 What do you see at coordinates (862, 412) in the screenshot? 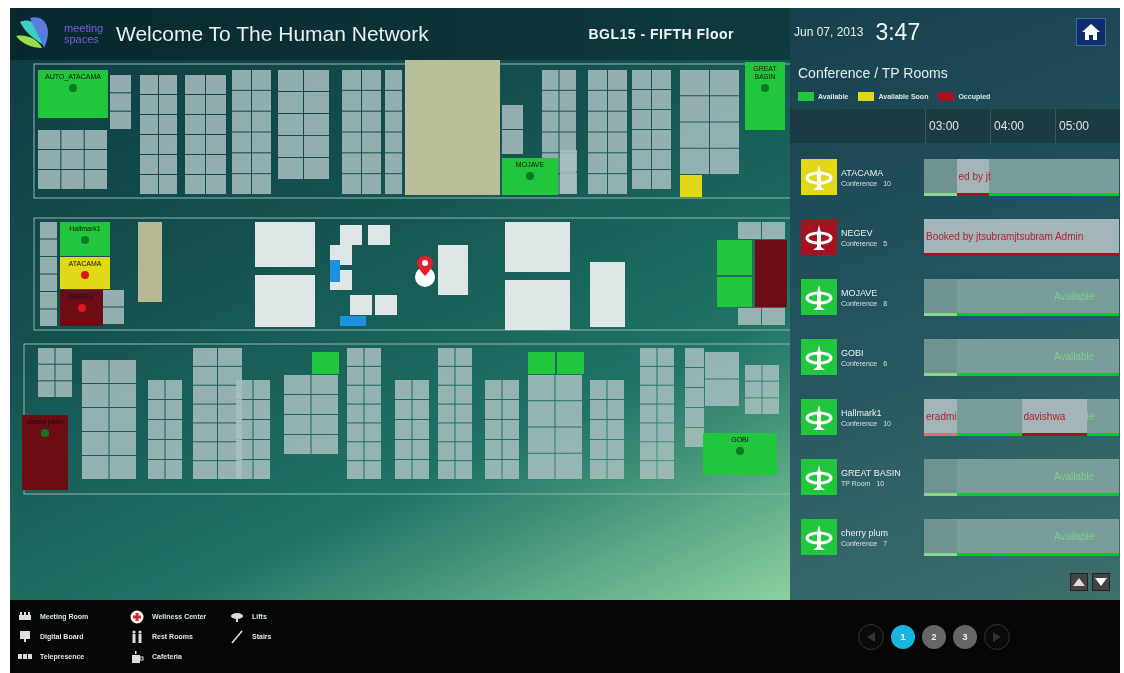
I see `room-name: Hallmark1` at bounding box center [862, 412].